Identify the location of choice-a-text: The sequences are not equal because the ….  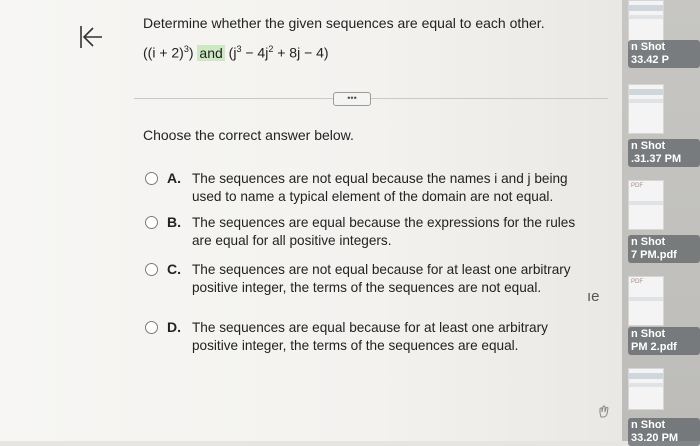
(380, 187).